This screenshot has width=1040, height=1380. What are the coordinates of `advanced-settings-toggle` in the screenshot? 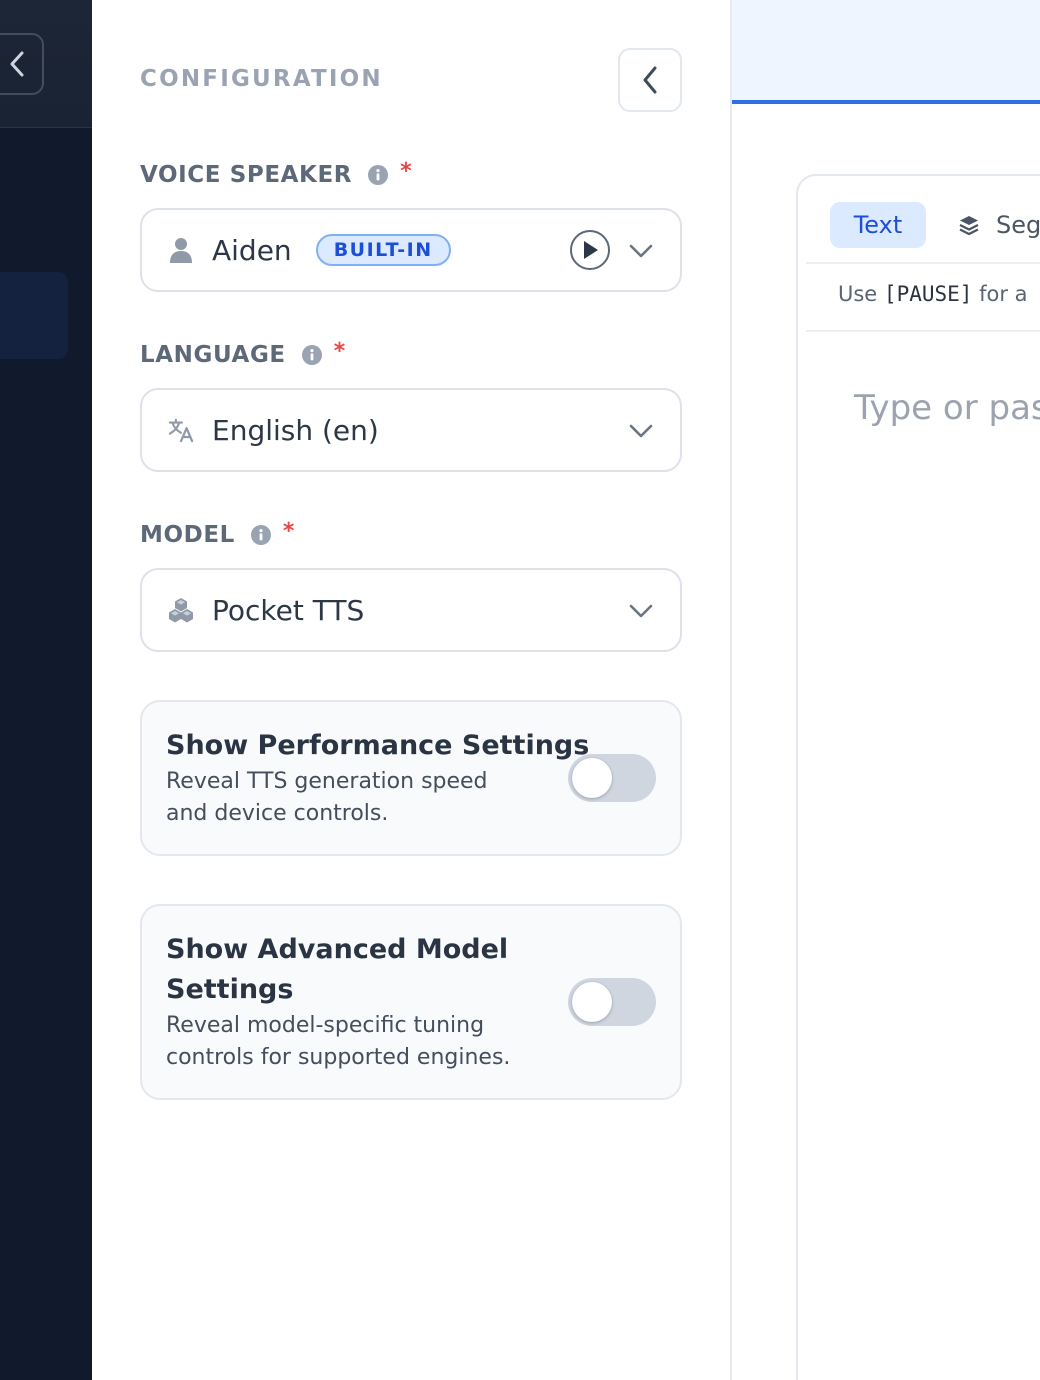 It's located at (612, 1002).